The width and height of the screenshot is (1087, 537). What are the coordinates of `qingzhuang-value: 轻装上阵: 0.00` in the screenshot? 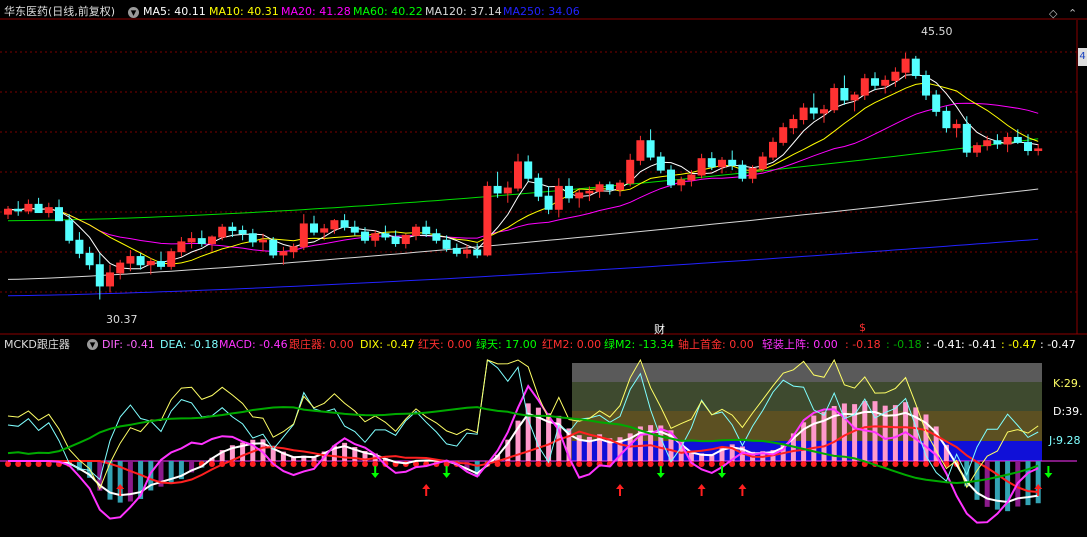 It's located at (800, 344).